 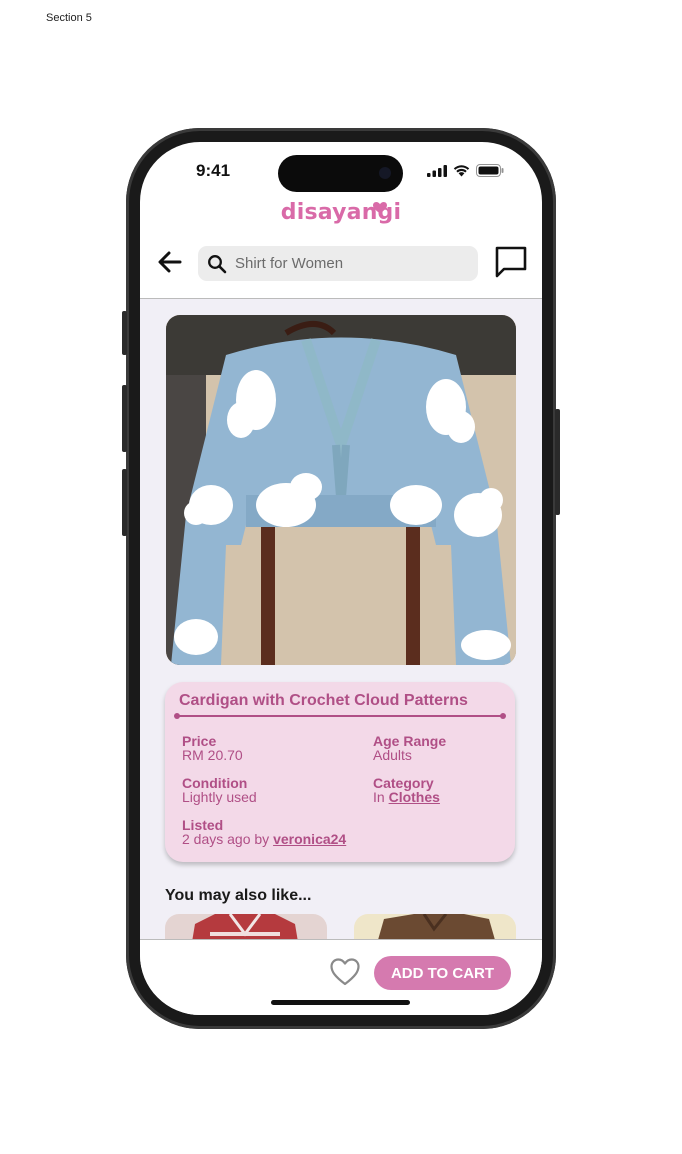 What do you see at coordinates (199, 741) in the screenshot?
I see `price-label: Price` at bounding box center [199, 741].